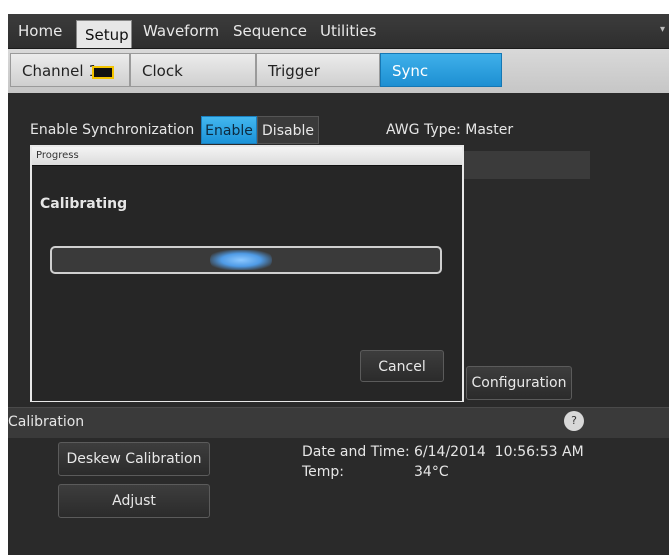  I want to click on calibrating-message: Calibrating, so click(84, 204).